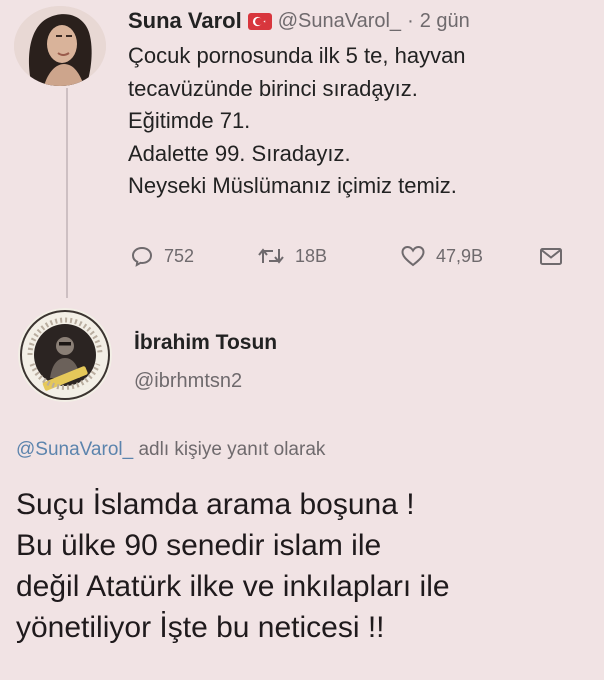  Describe the element at coordinates (189, 120) in the screenshot. I see `tweet-text-line: Eğitimde 71.` at that location.